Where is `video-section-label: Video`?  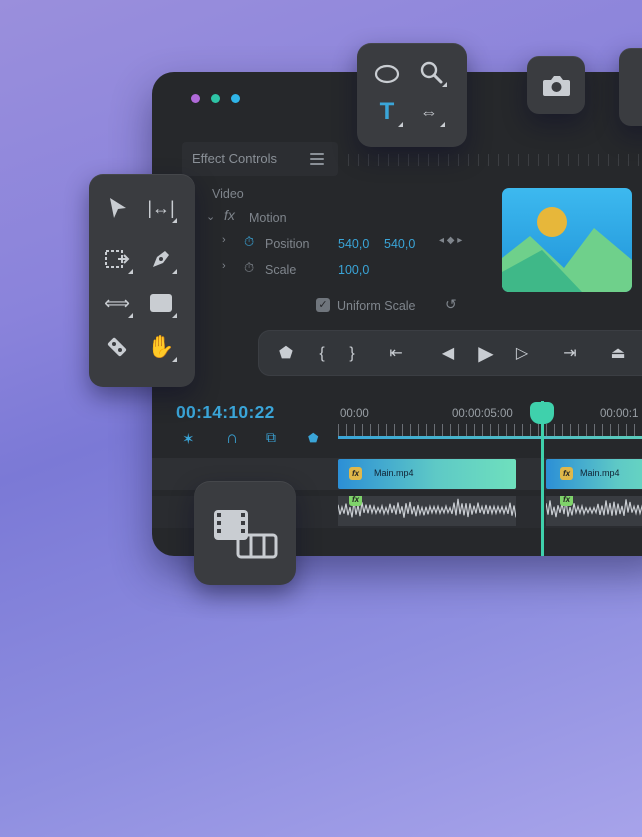 video-section-label: Video is located at coordinates (228, 194).